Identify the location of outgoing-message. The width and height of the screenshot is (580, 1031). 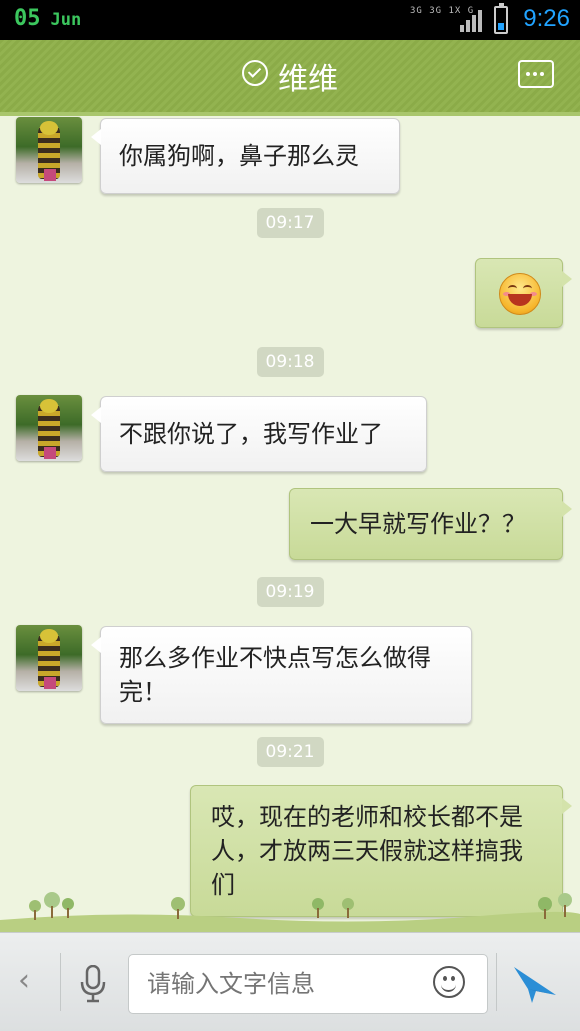
(523, 293).